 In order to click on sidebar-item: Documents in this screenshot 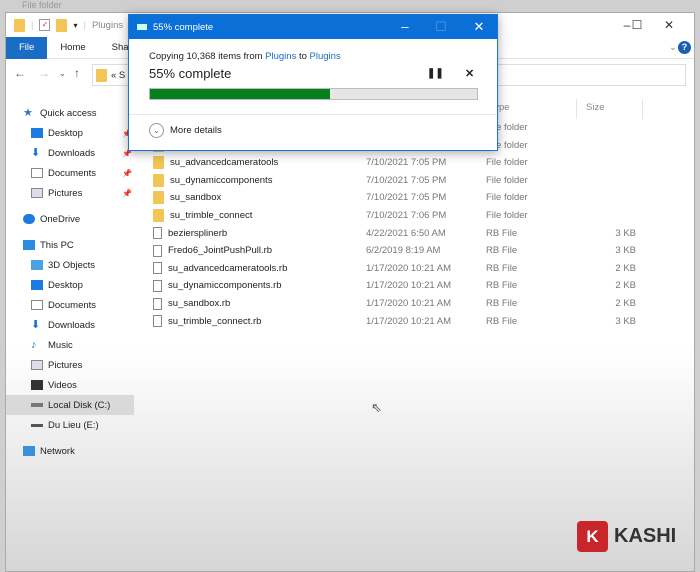, I will do `click(70, 305)`.